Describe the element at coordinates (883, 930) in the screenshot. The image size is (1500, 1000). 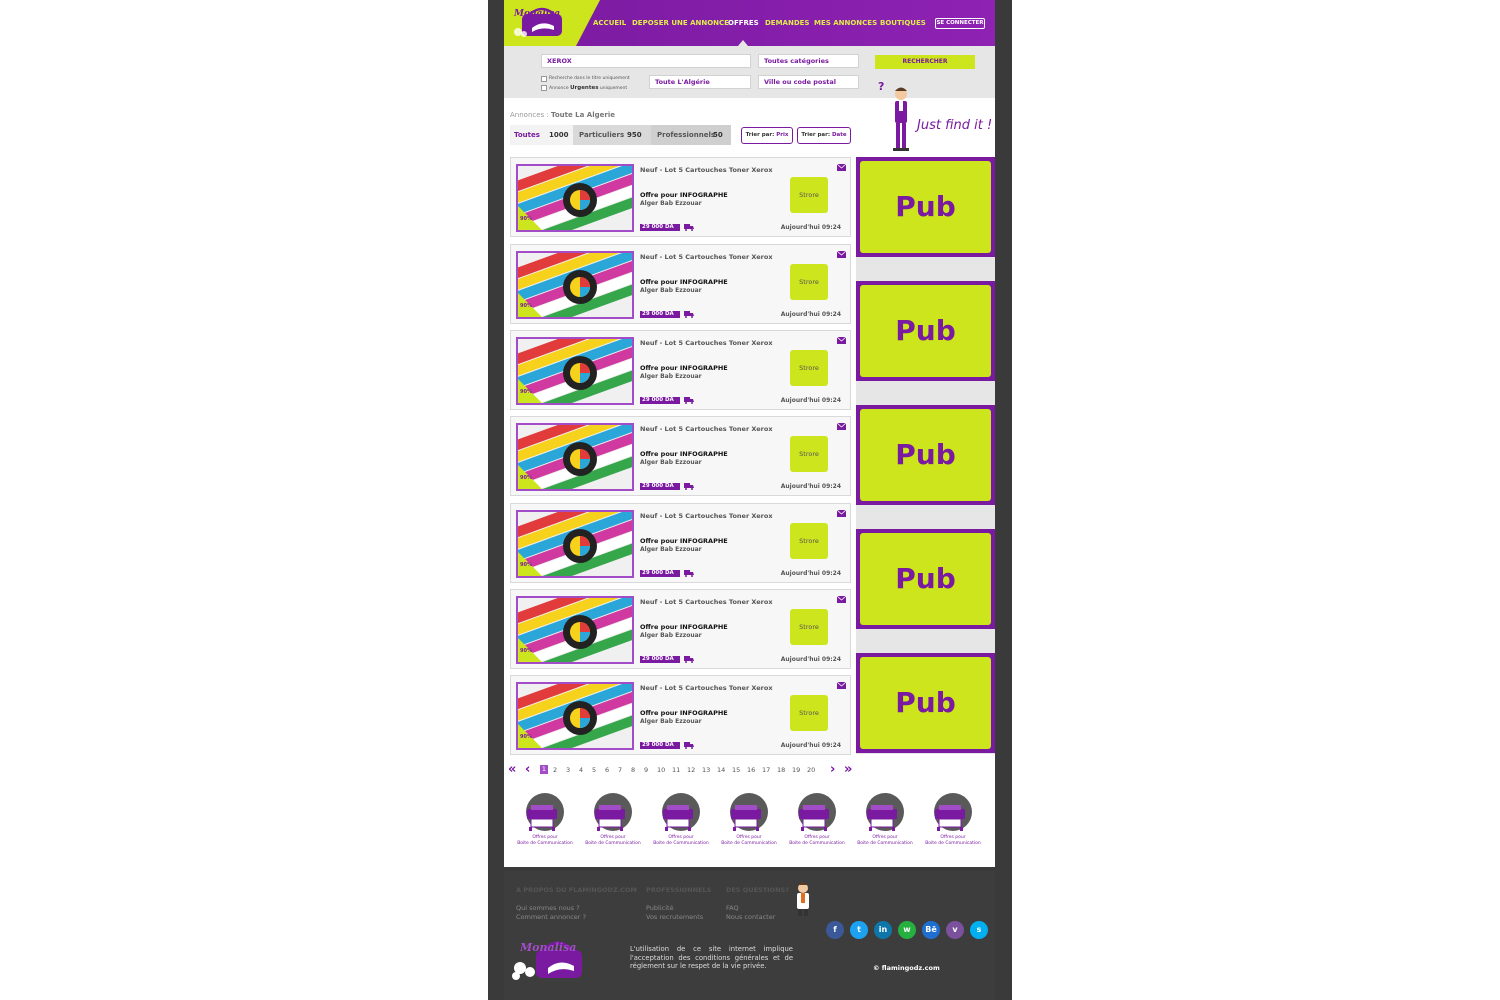
I see `linkedin-icon: in` at that location.